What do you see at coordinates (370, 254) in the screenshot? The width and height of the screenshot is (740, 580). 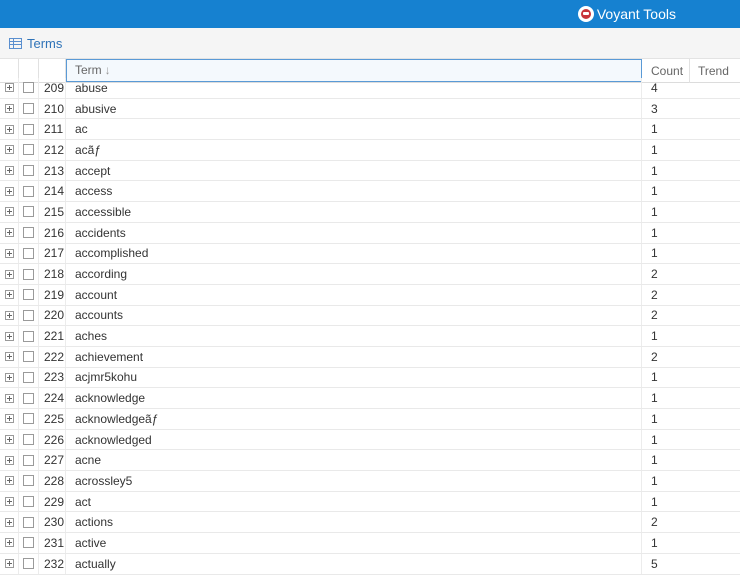 I see `table-row: 217 accomplished 1` at bounding box center [370, 254].